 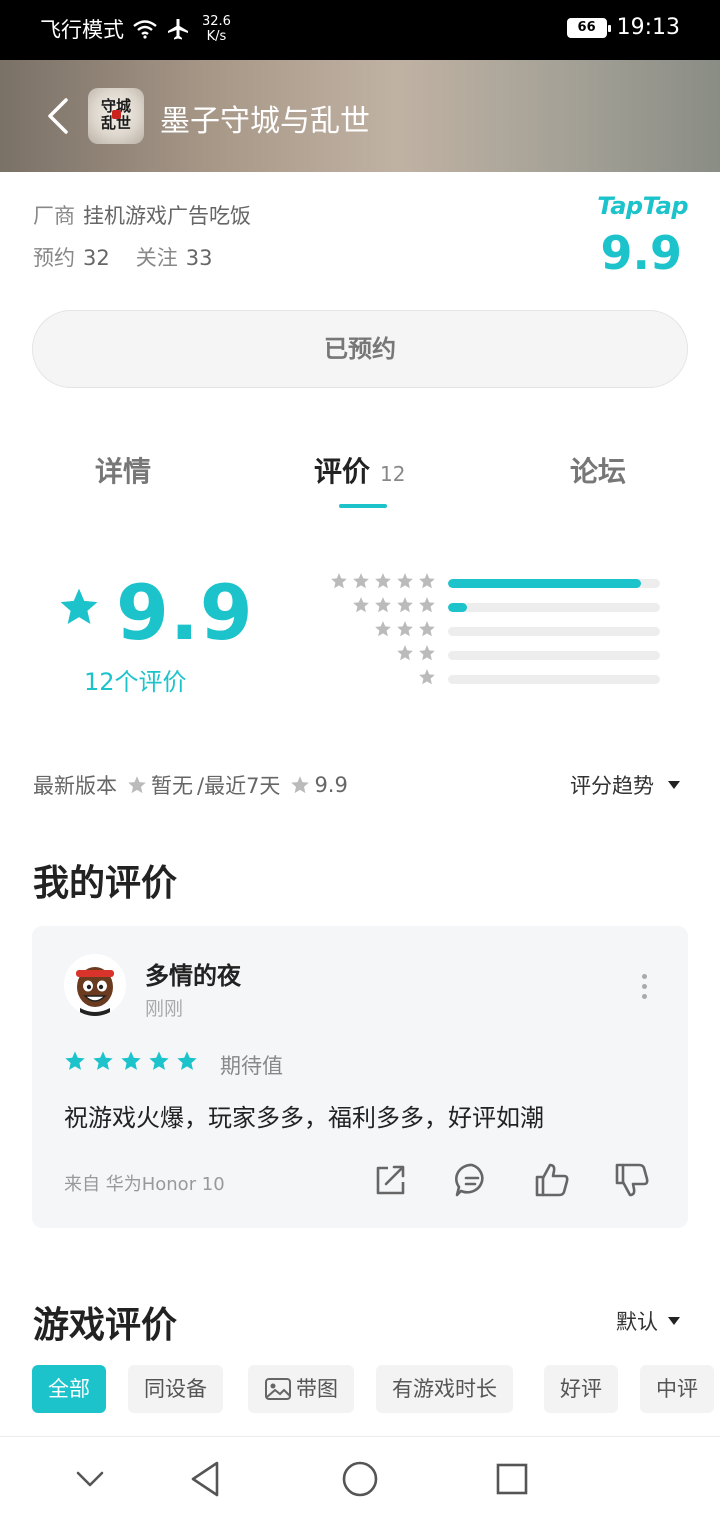 I want to click on collapse-icon, so click(x=90, y=1479).